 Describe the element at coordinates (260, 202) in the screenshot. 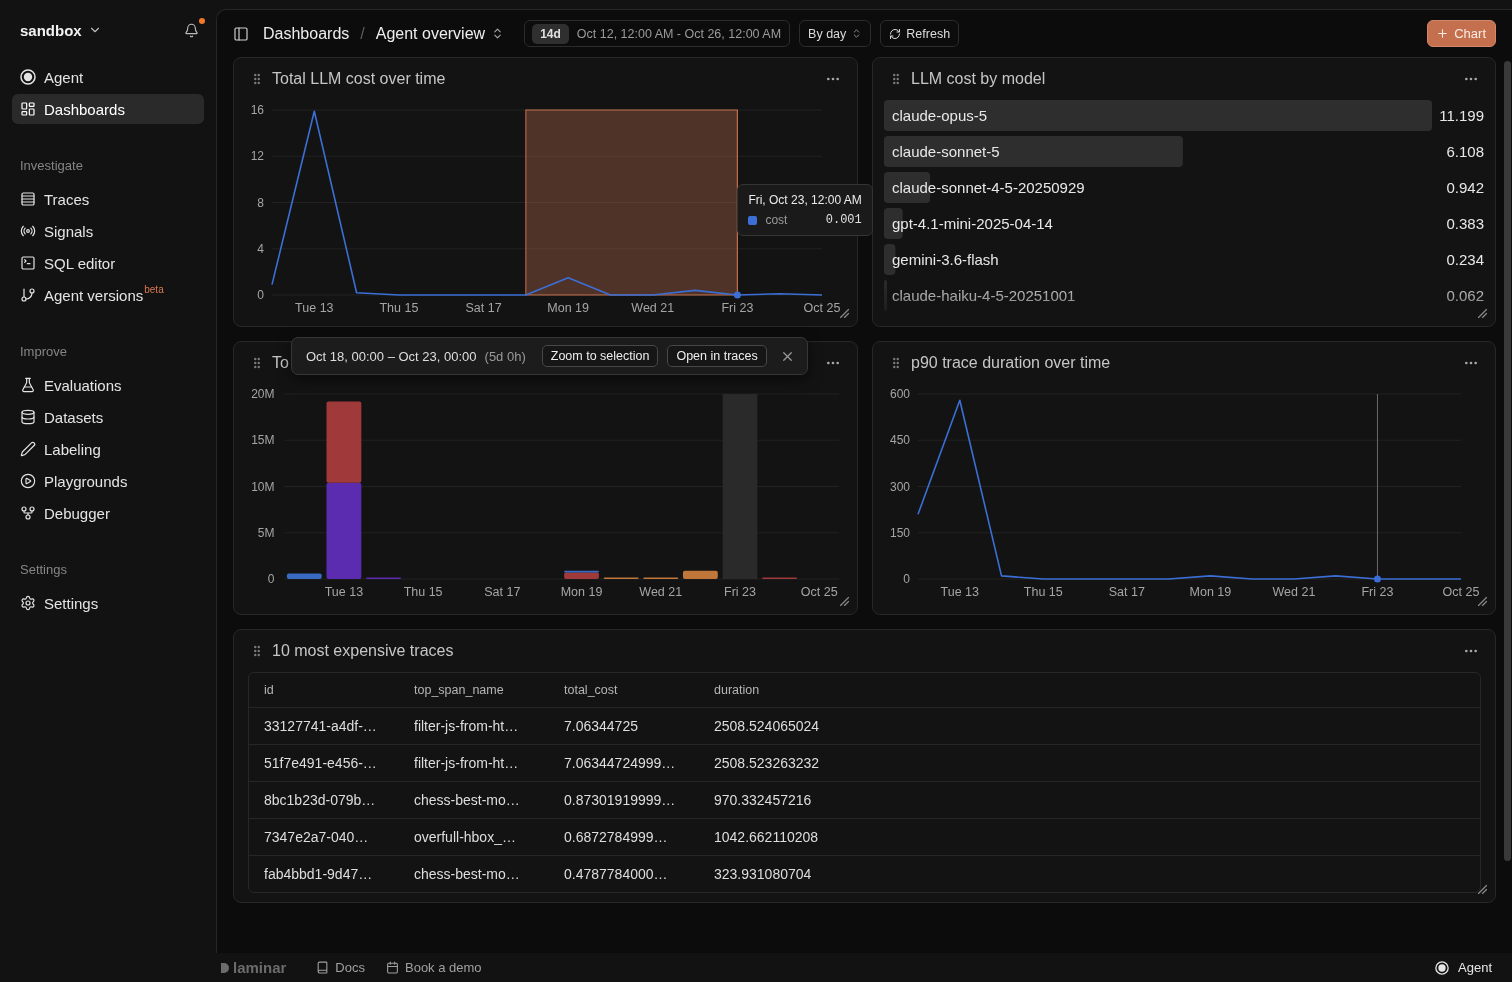

I see `y-axis-label: 8` at that location.